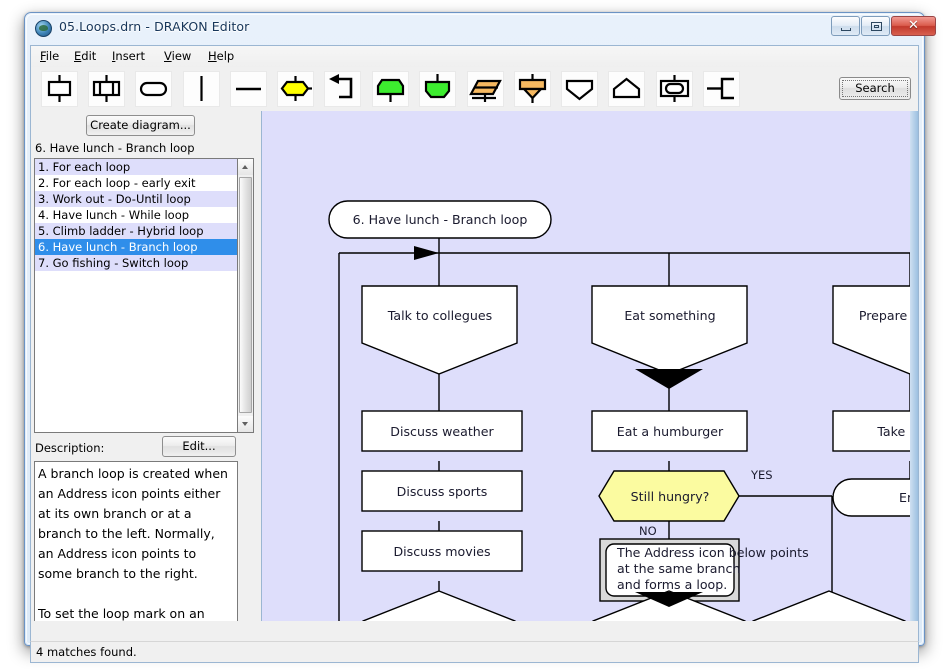 This screenshot has height=671, width=949. I want to click on menu-help-accel: H, so click(212, 56).